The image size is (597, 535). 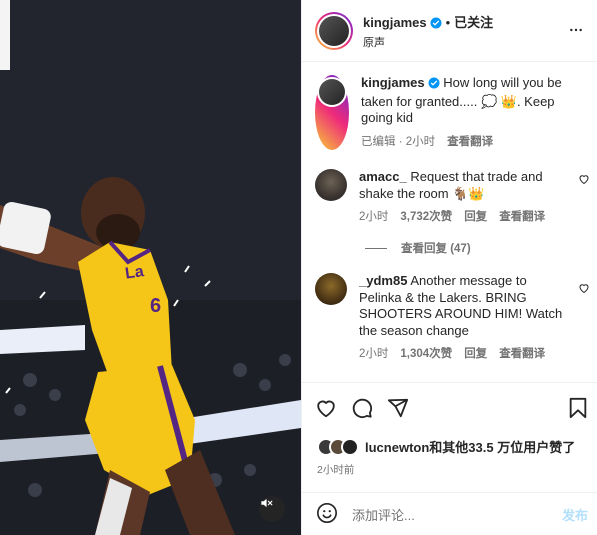 What do you see at coordinates (376, 248) in the screenshot?
I see `replies-divider` at bounding box center [376, 248].